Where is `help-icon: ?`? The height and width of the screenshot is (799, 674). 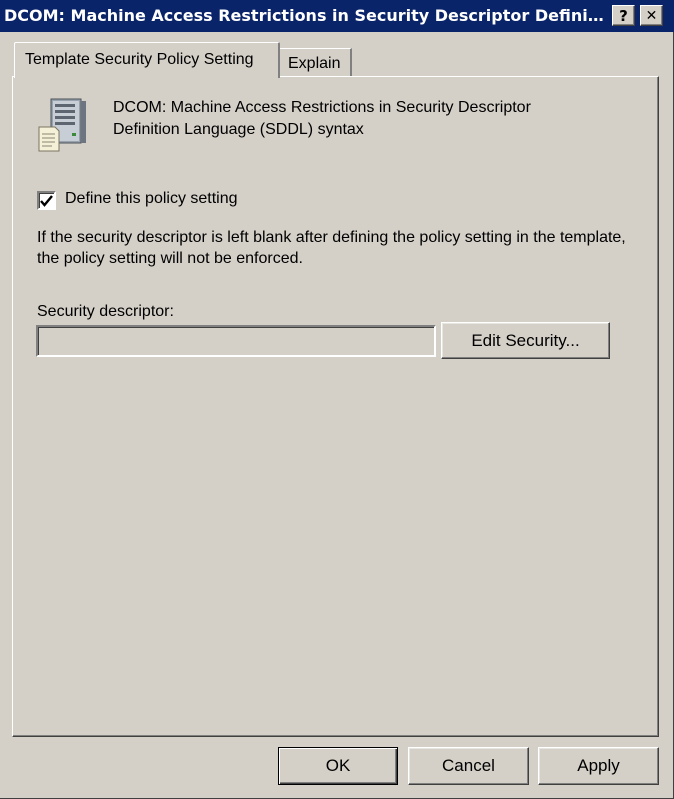
help-icon: ? is located at coordinates (623, 15).